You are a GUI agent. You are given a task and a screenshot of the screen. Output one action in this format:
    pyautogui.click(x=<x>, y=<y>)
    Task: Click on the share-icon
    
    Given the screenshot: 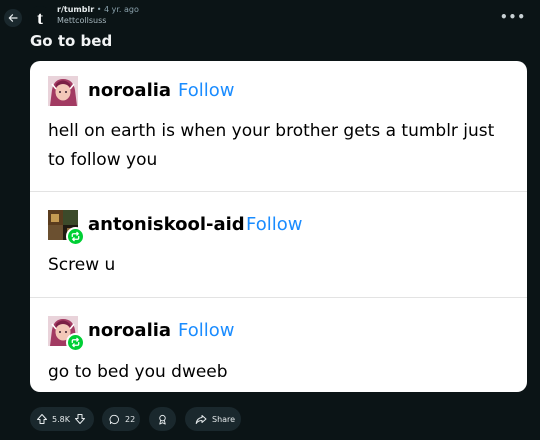 What is the action you would take?
    pyautogui.click(x=201, y=419)
    